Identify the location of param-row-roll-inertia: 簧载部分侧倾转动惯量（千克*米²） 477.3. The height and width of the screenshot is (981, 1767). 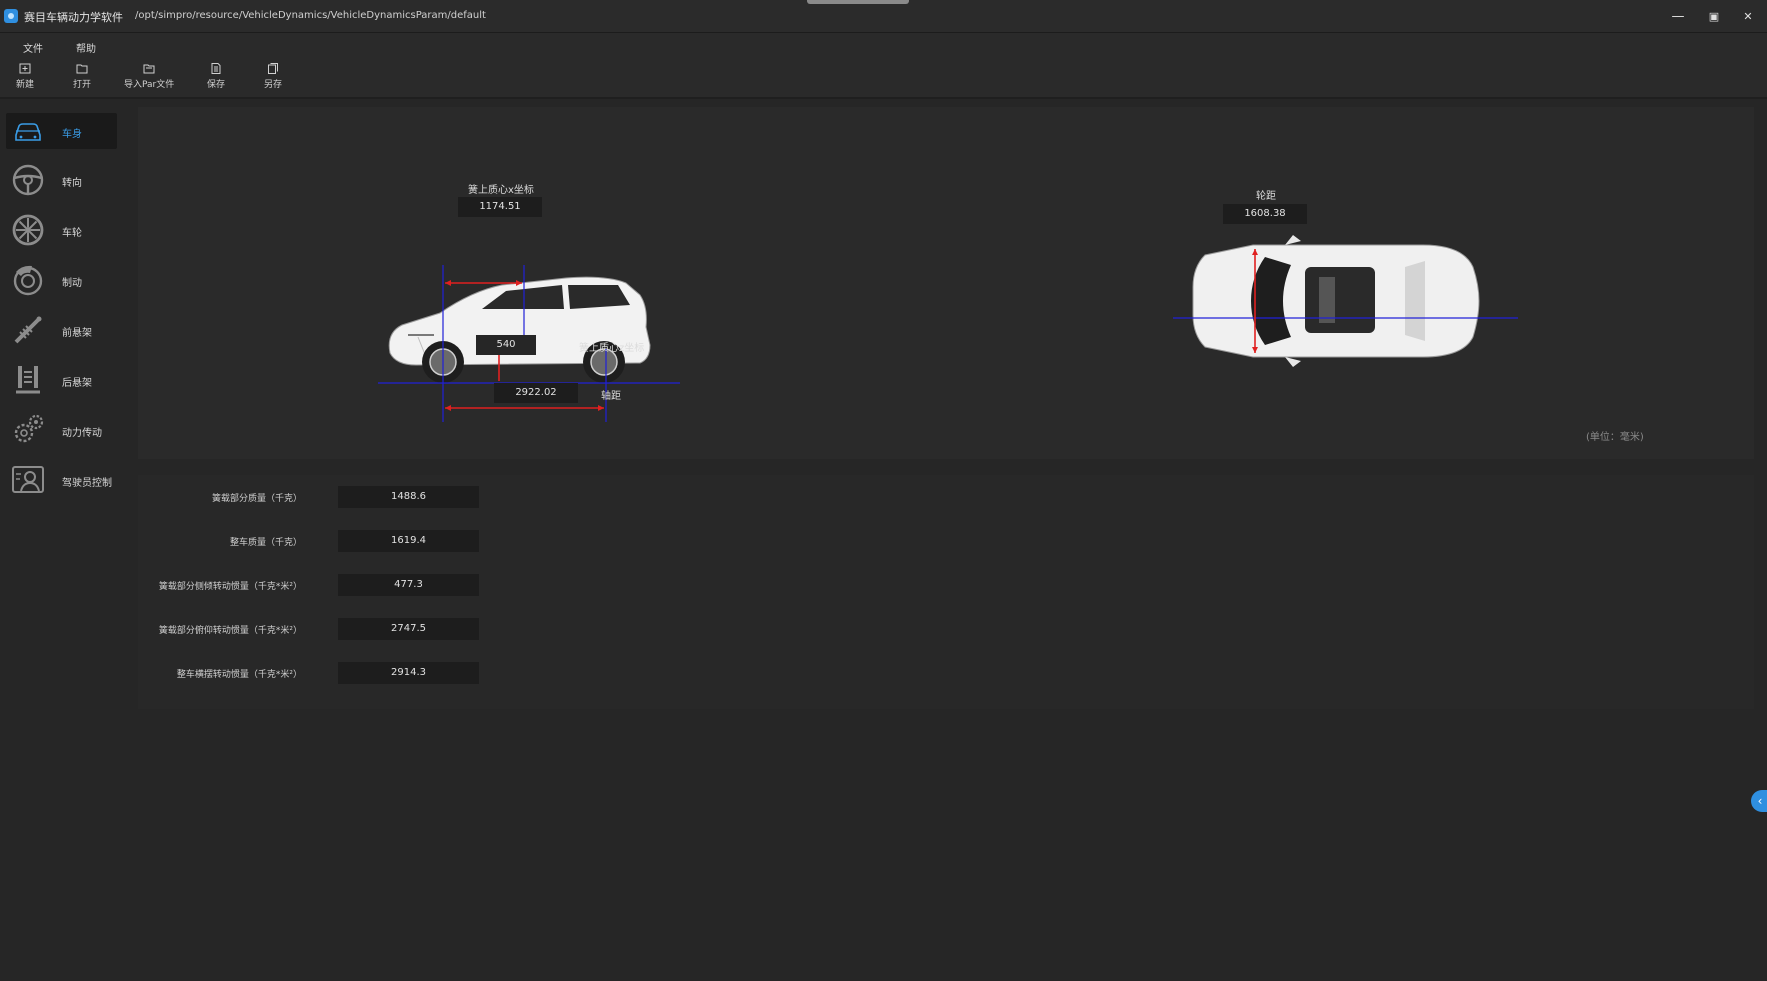
(438, 585).